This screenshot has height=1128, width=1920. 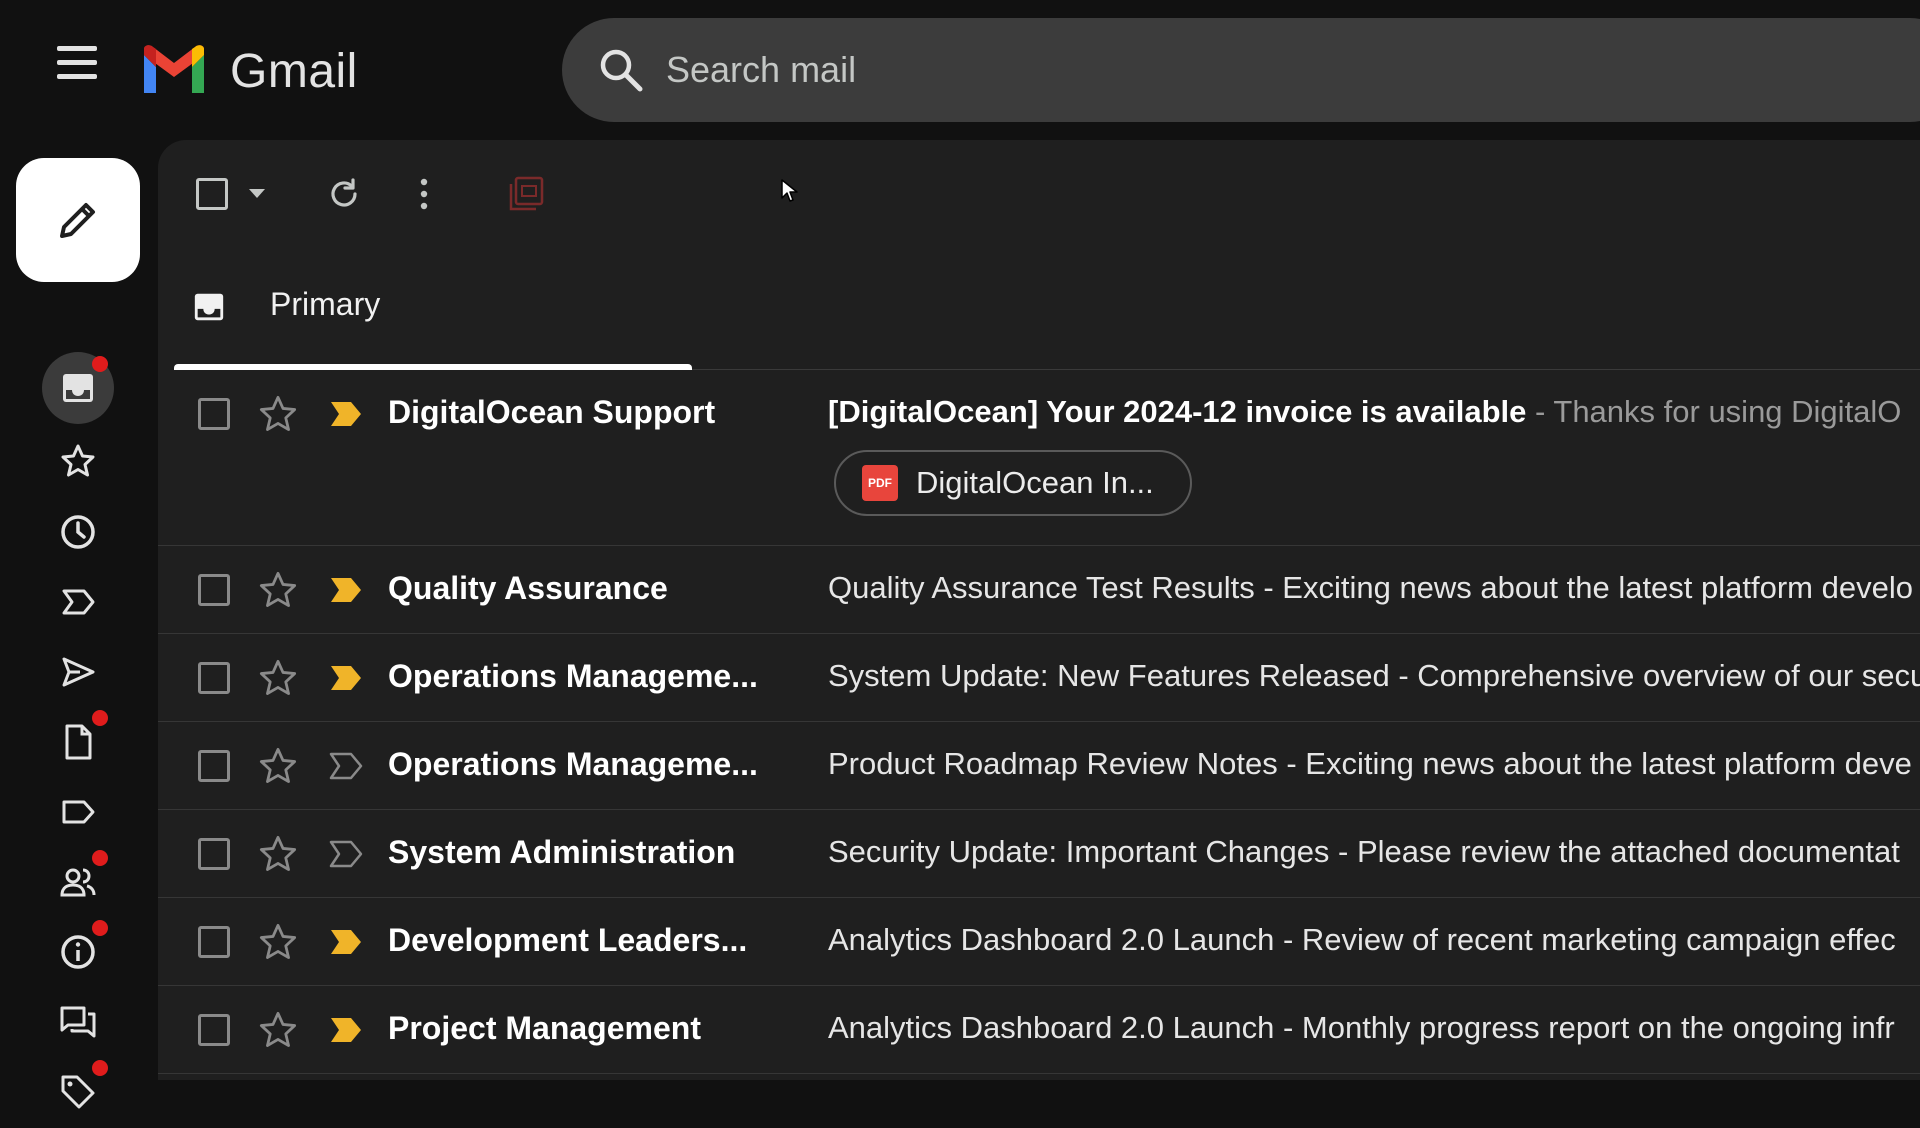 I want to click on caret-down-icon, so click(x=257, y=193).